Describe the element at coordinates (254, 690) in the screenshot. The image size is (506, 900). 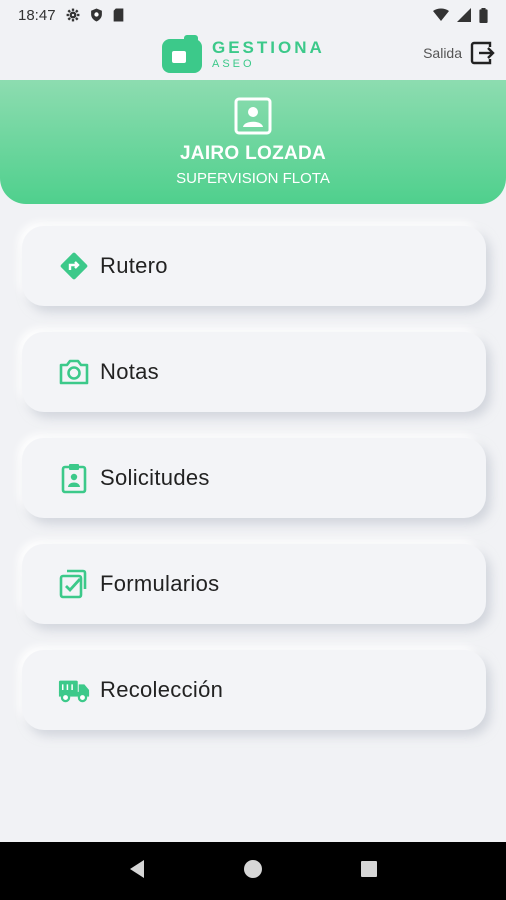
I see `menu-item-recoleccion: Recolección` at that location.